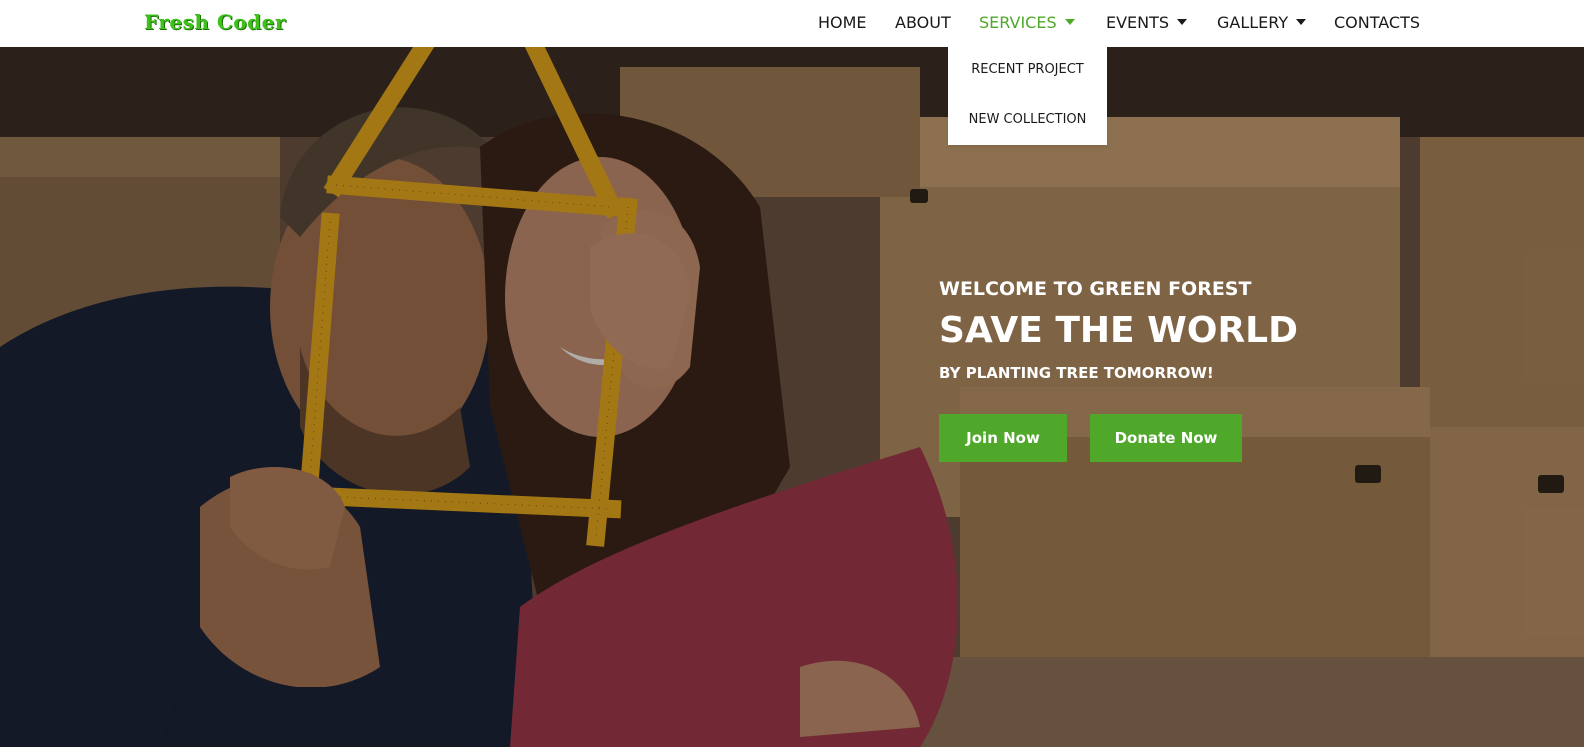 Image resolution: width=1584 pixels, height=747 pixels. I want to click on donate-now-button: Donate Now, so click(1166, 438).